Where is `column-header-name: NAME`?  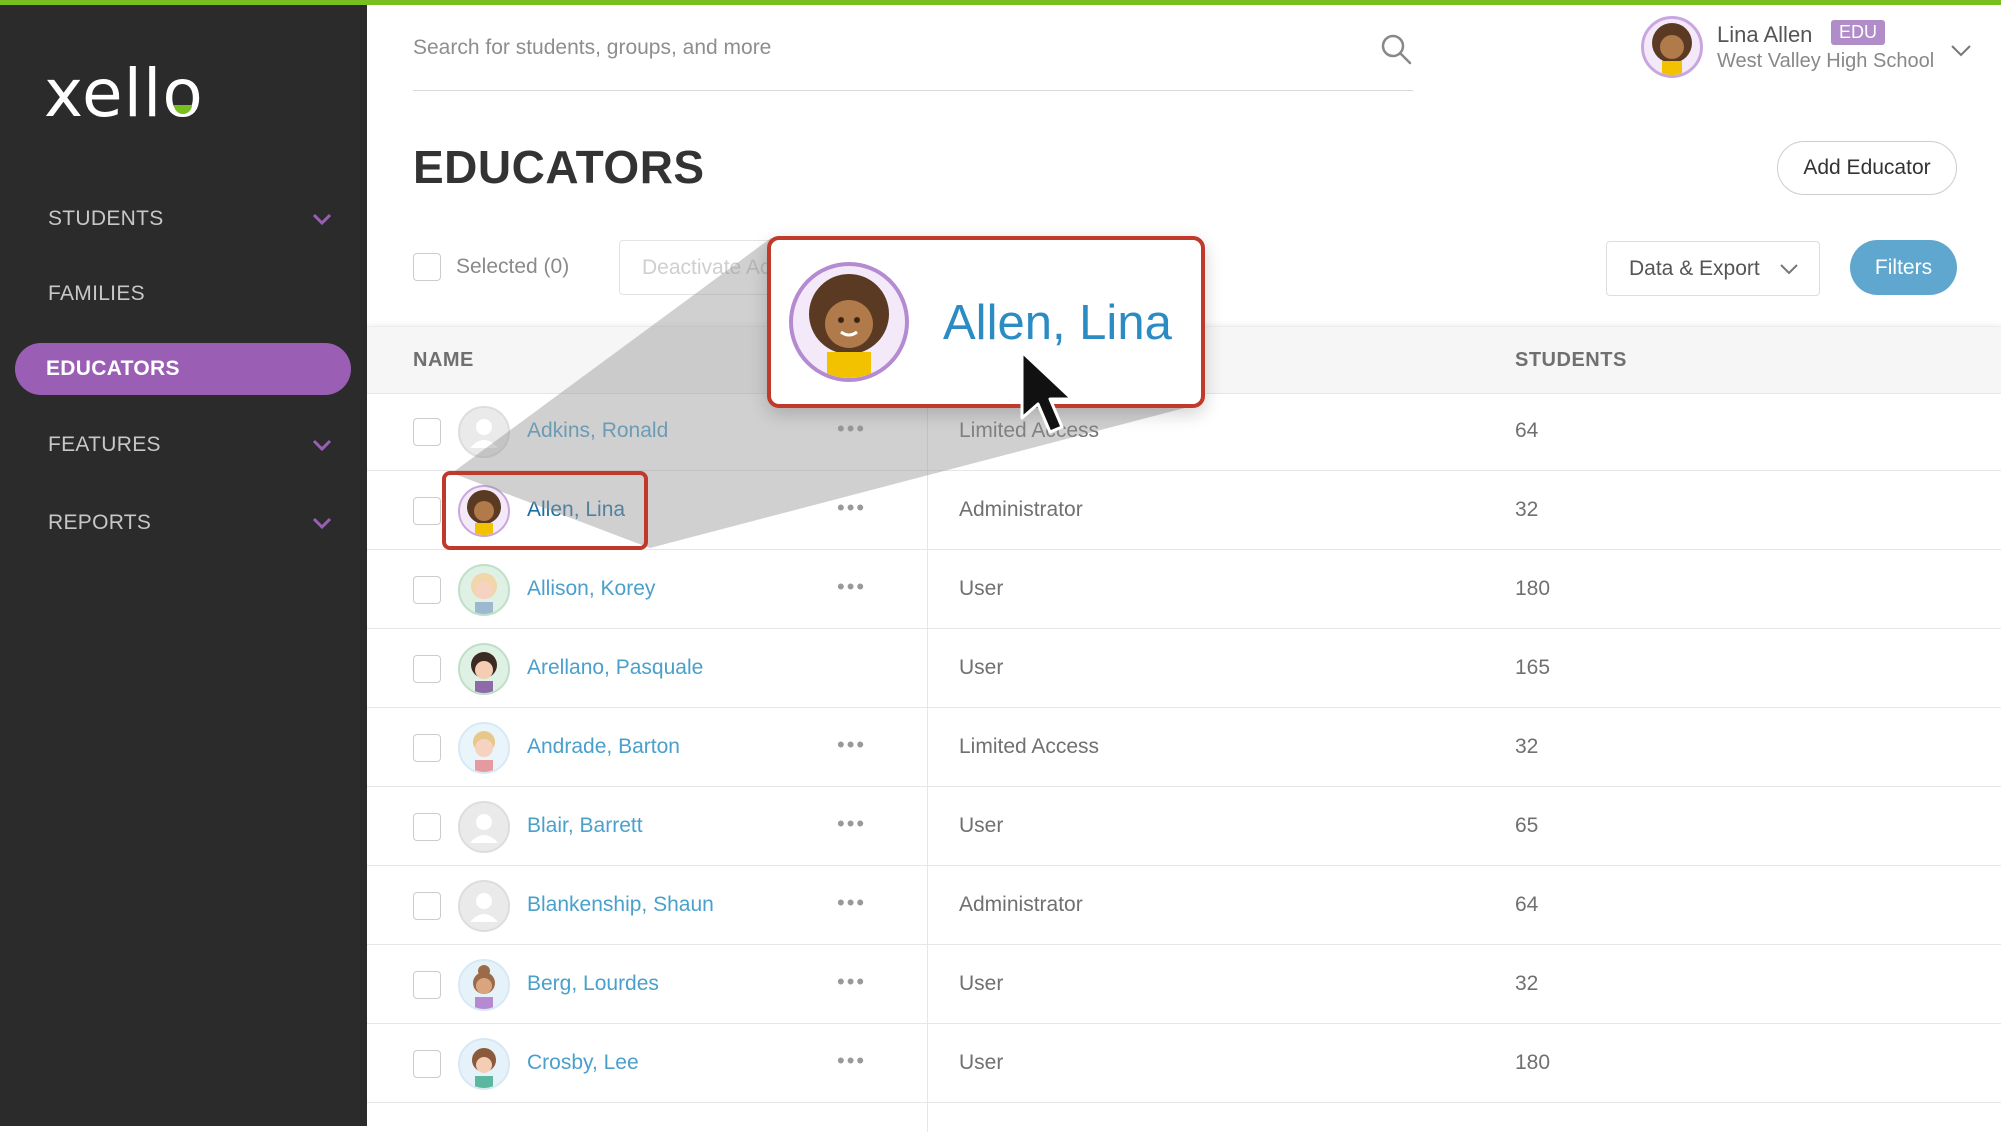
column-header-name: NAME is located at coordinates (443, 360).